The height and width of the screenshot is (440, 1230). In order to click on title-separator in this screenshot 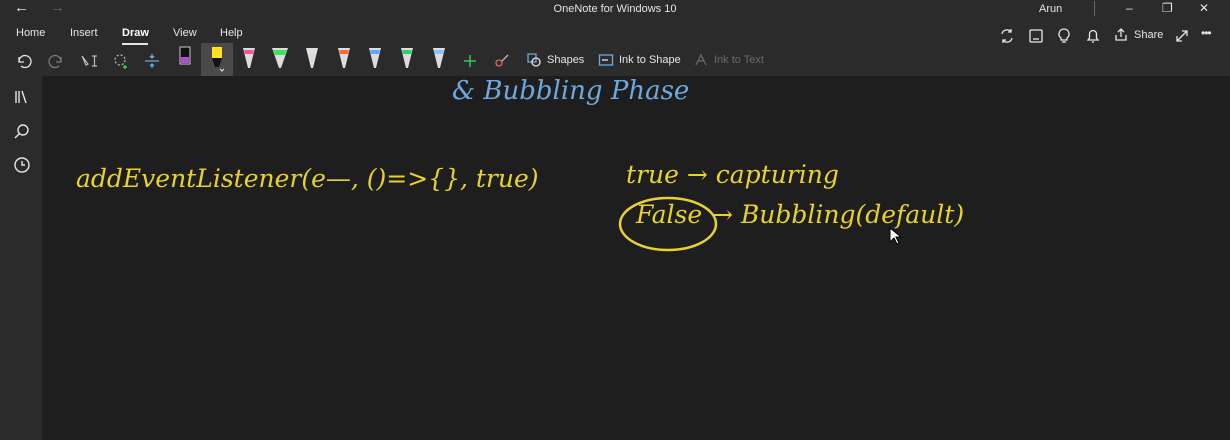, I will do `click(1094, 8)`.